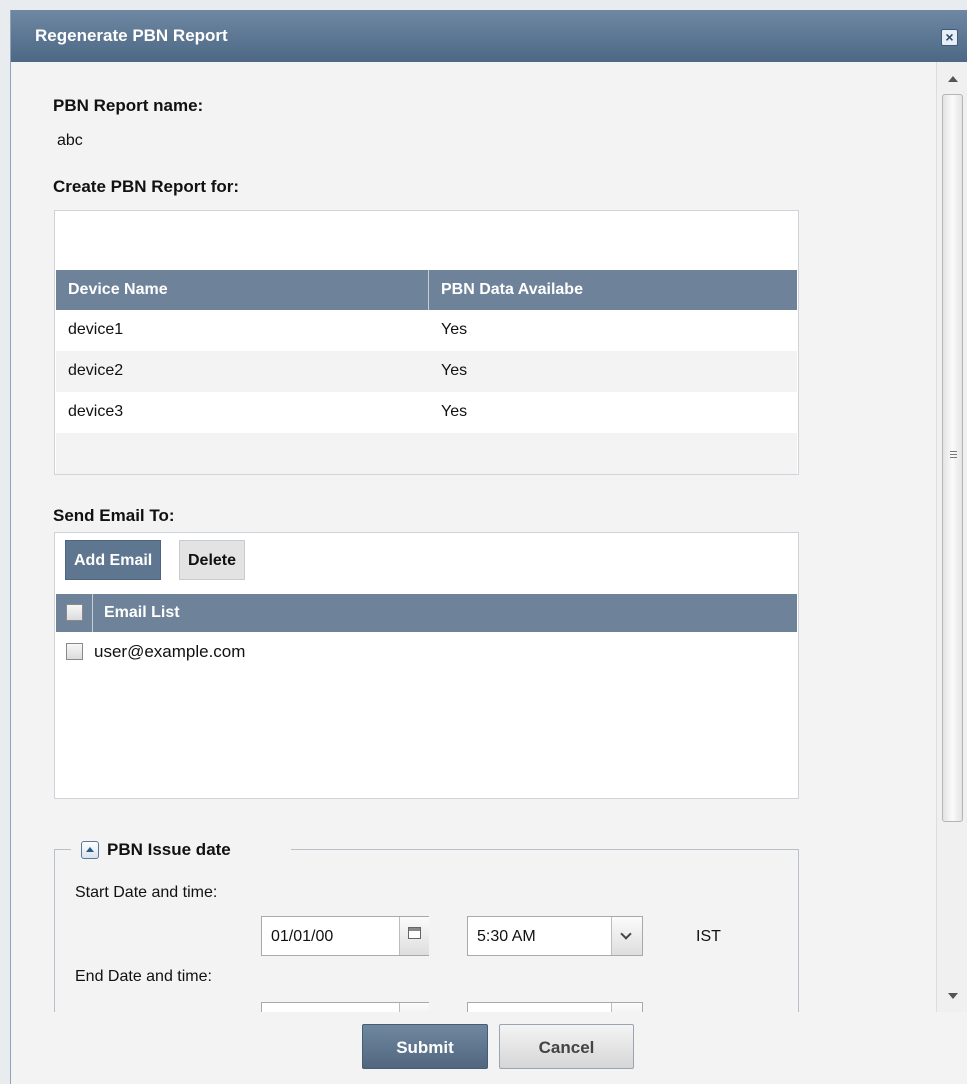  I want to click on column-device-name: Device Name, so click(118, 290).